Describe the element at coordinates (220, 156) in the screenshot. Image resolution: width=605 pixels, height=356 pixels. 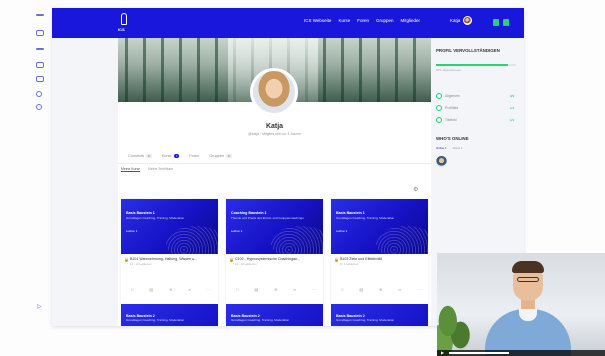
I see `tab-groups: Gruppen 0` at that location.